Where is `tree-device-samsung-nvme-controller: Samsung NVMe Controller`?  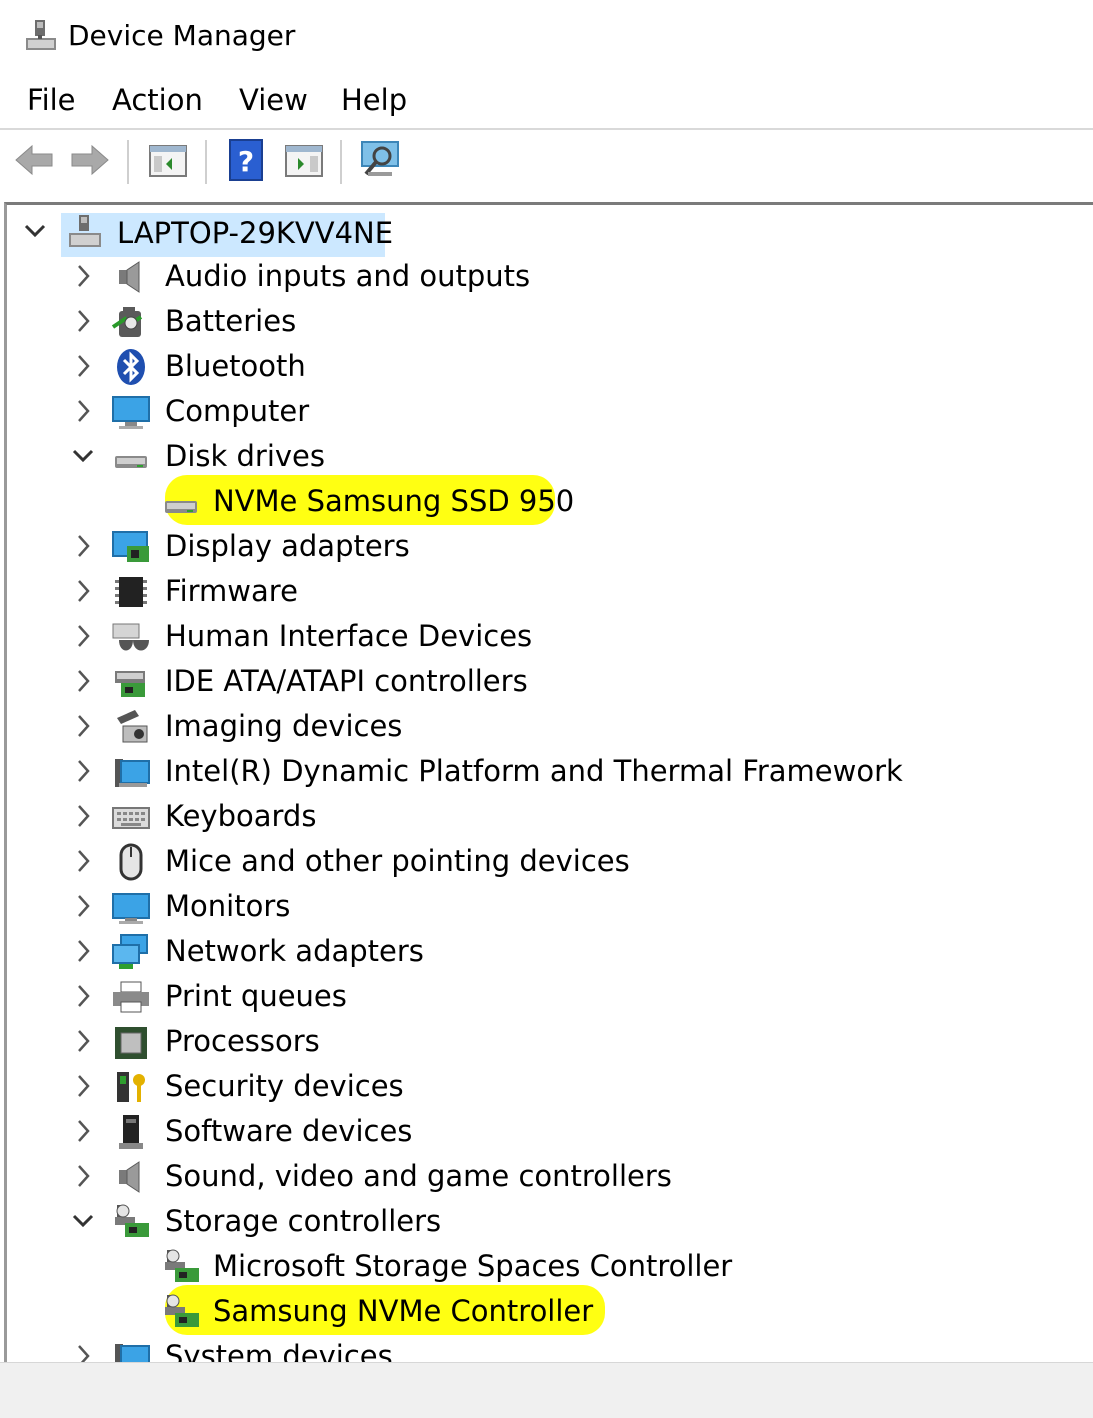
tree-device-samsung-nvme-controller: Samsung NVMe Controller is located at coordinates (547, 1310).